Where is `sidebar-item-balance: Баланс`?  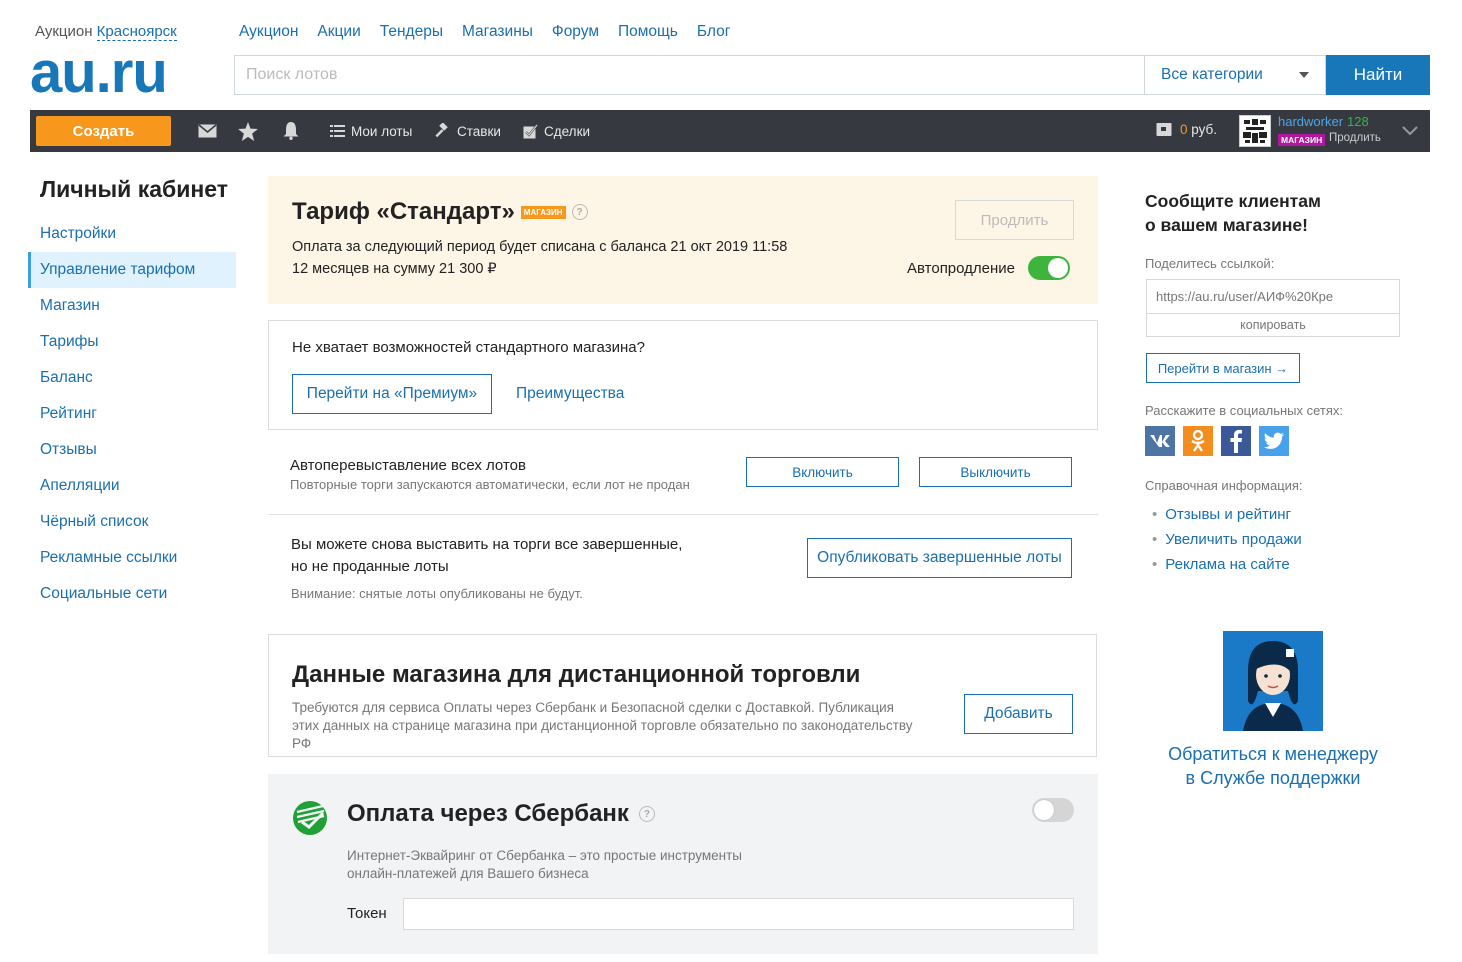 sidebar-item-balance: Баланс is located at coordinates (132, 378).